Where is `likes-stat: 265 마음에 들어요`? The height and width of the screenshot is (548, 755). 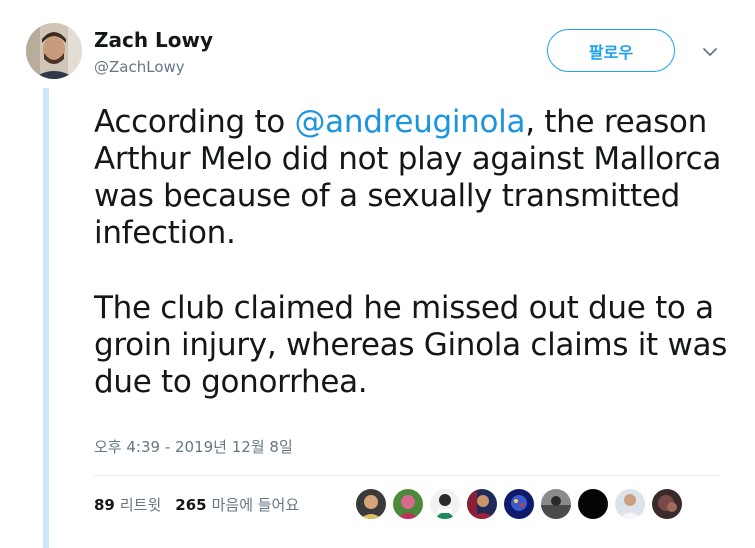
likes-stat: 265 마음에 들어요 is located at coordinates (237, 504).